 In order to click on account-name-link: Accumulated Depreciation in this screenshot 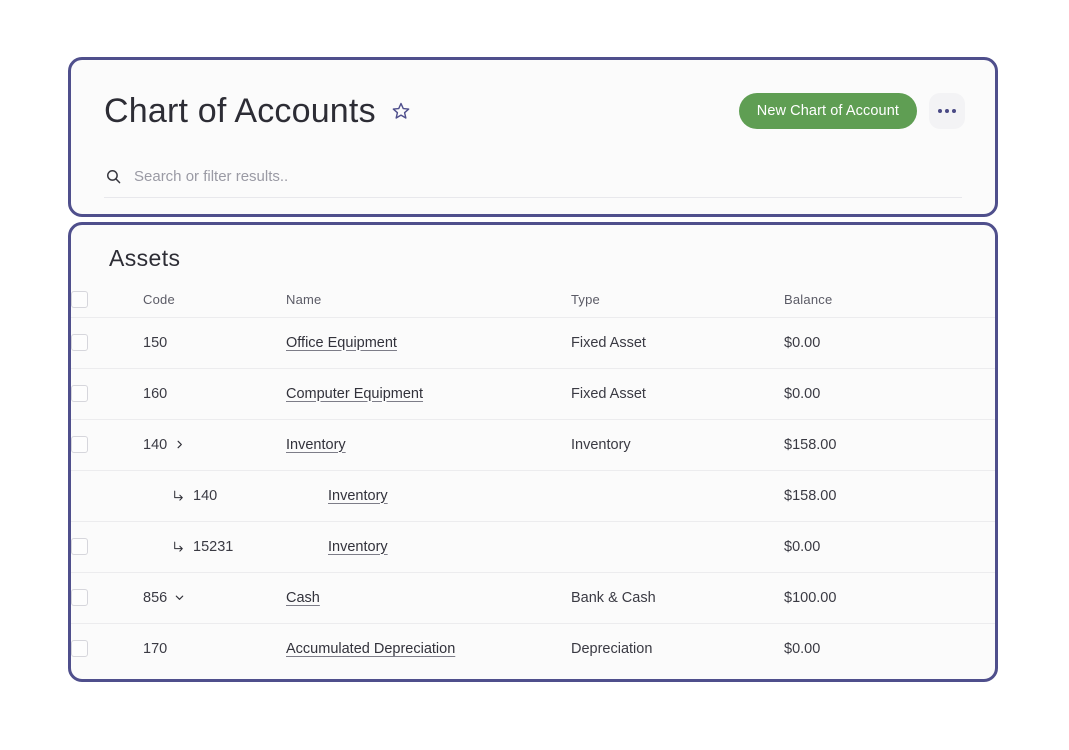, I will do `click(370, 649)`.